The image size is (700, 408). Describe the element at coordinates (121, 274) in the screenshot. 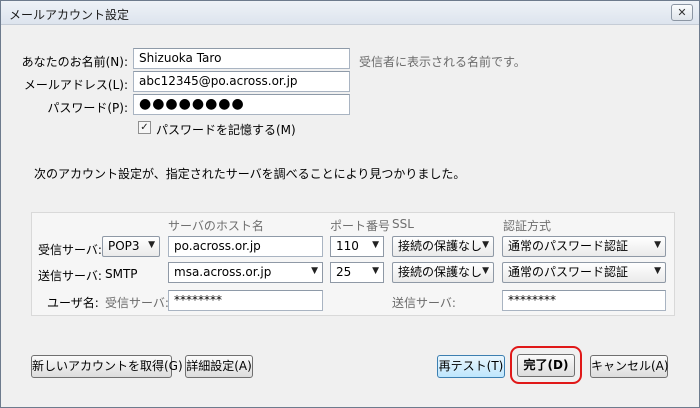

I see `outgoing-protocol: SMTP` at that location.